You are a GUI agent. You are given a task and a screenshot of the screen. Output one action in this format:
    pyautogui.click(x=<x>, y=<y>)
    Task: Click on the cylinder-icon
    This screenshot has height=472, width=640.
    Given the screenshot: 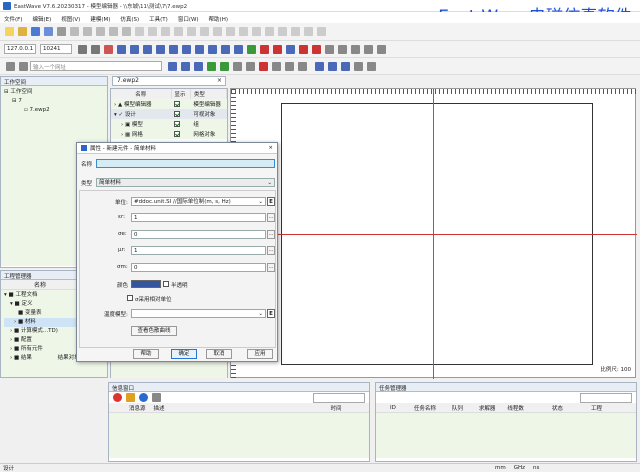 What is the action you would take?
    pyautogui.click(x=173, y=49)
    